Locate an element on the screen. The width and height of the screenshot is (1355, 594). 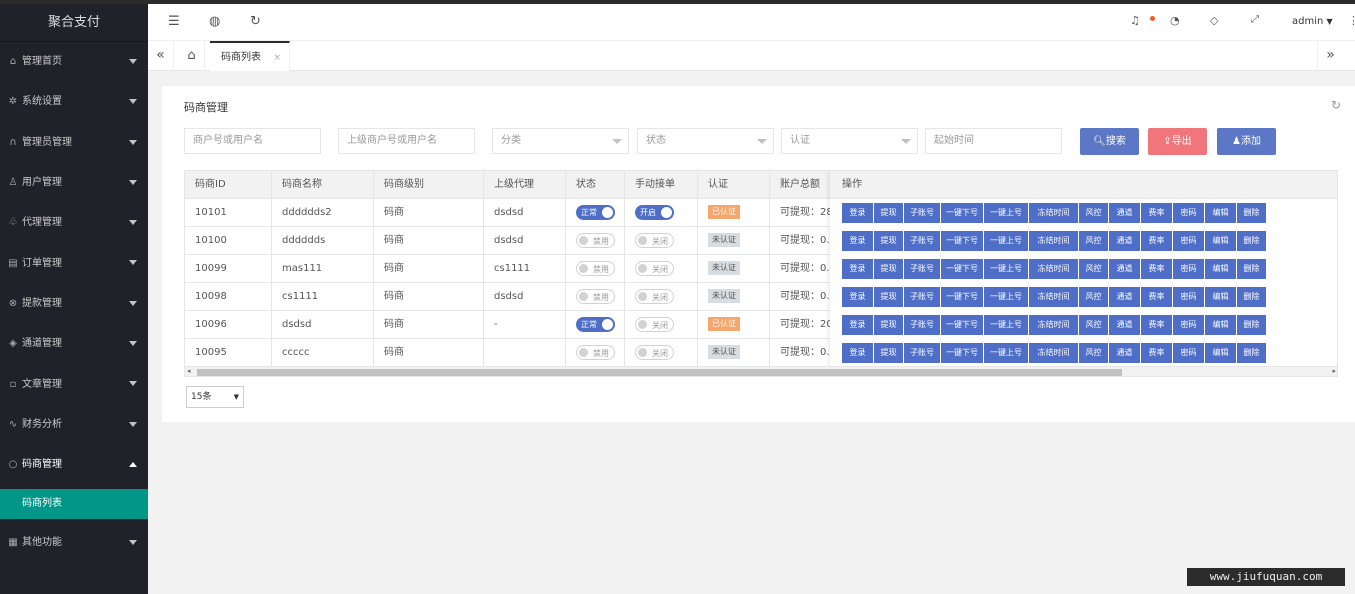
tab-close-icon: × is located at coordinates (277, 58).